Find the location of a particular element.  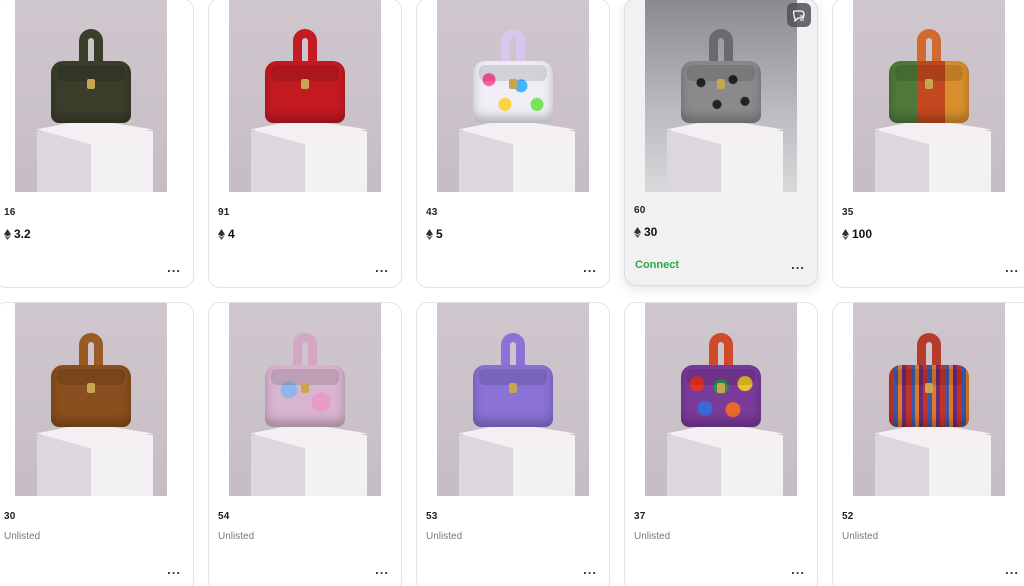

price: 5 is located at coordinates (434, 234).